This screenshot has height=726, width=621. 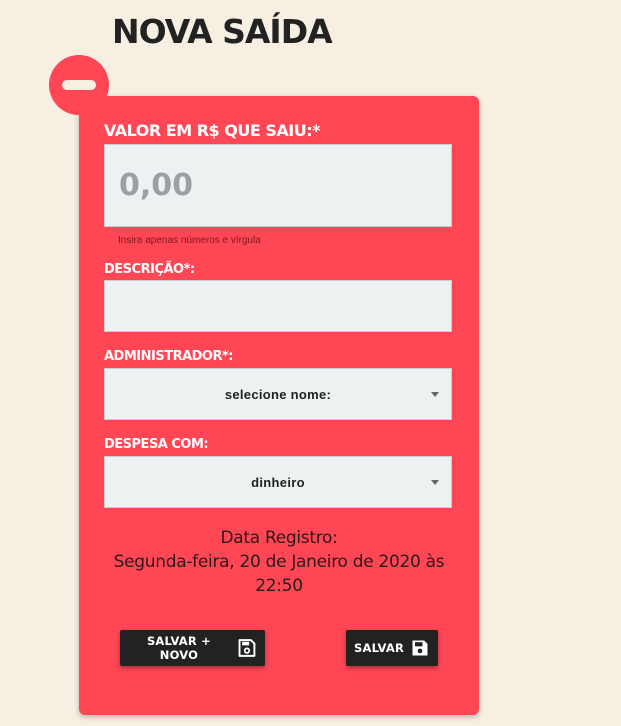 What do you see at coordinates (420, 648) in the screenshot?
I see `save-icon` at bounding box center [420, 648].